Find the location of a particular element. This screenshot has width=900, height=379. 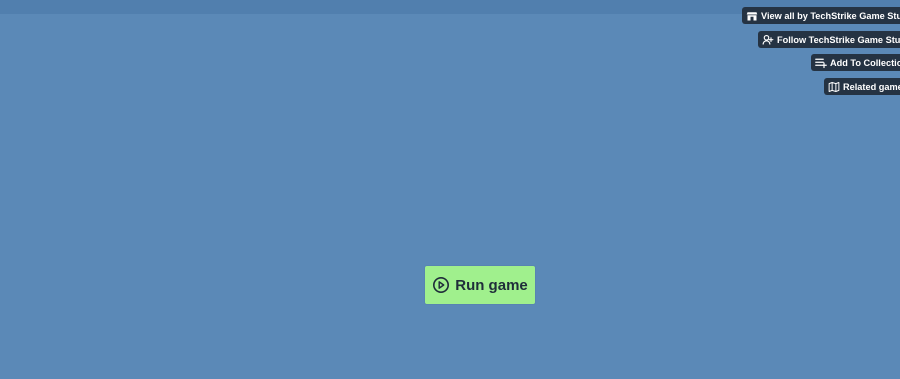

add-to-collection-button: Add To Collection is located at coordinates (855, 62).